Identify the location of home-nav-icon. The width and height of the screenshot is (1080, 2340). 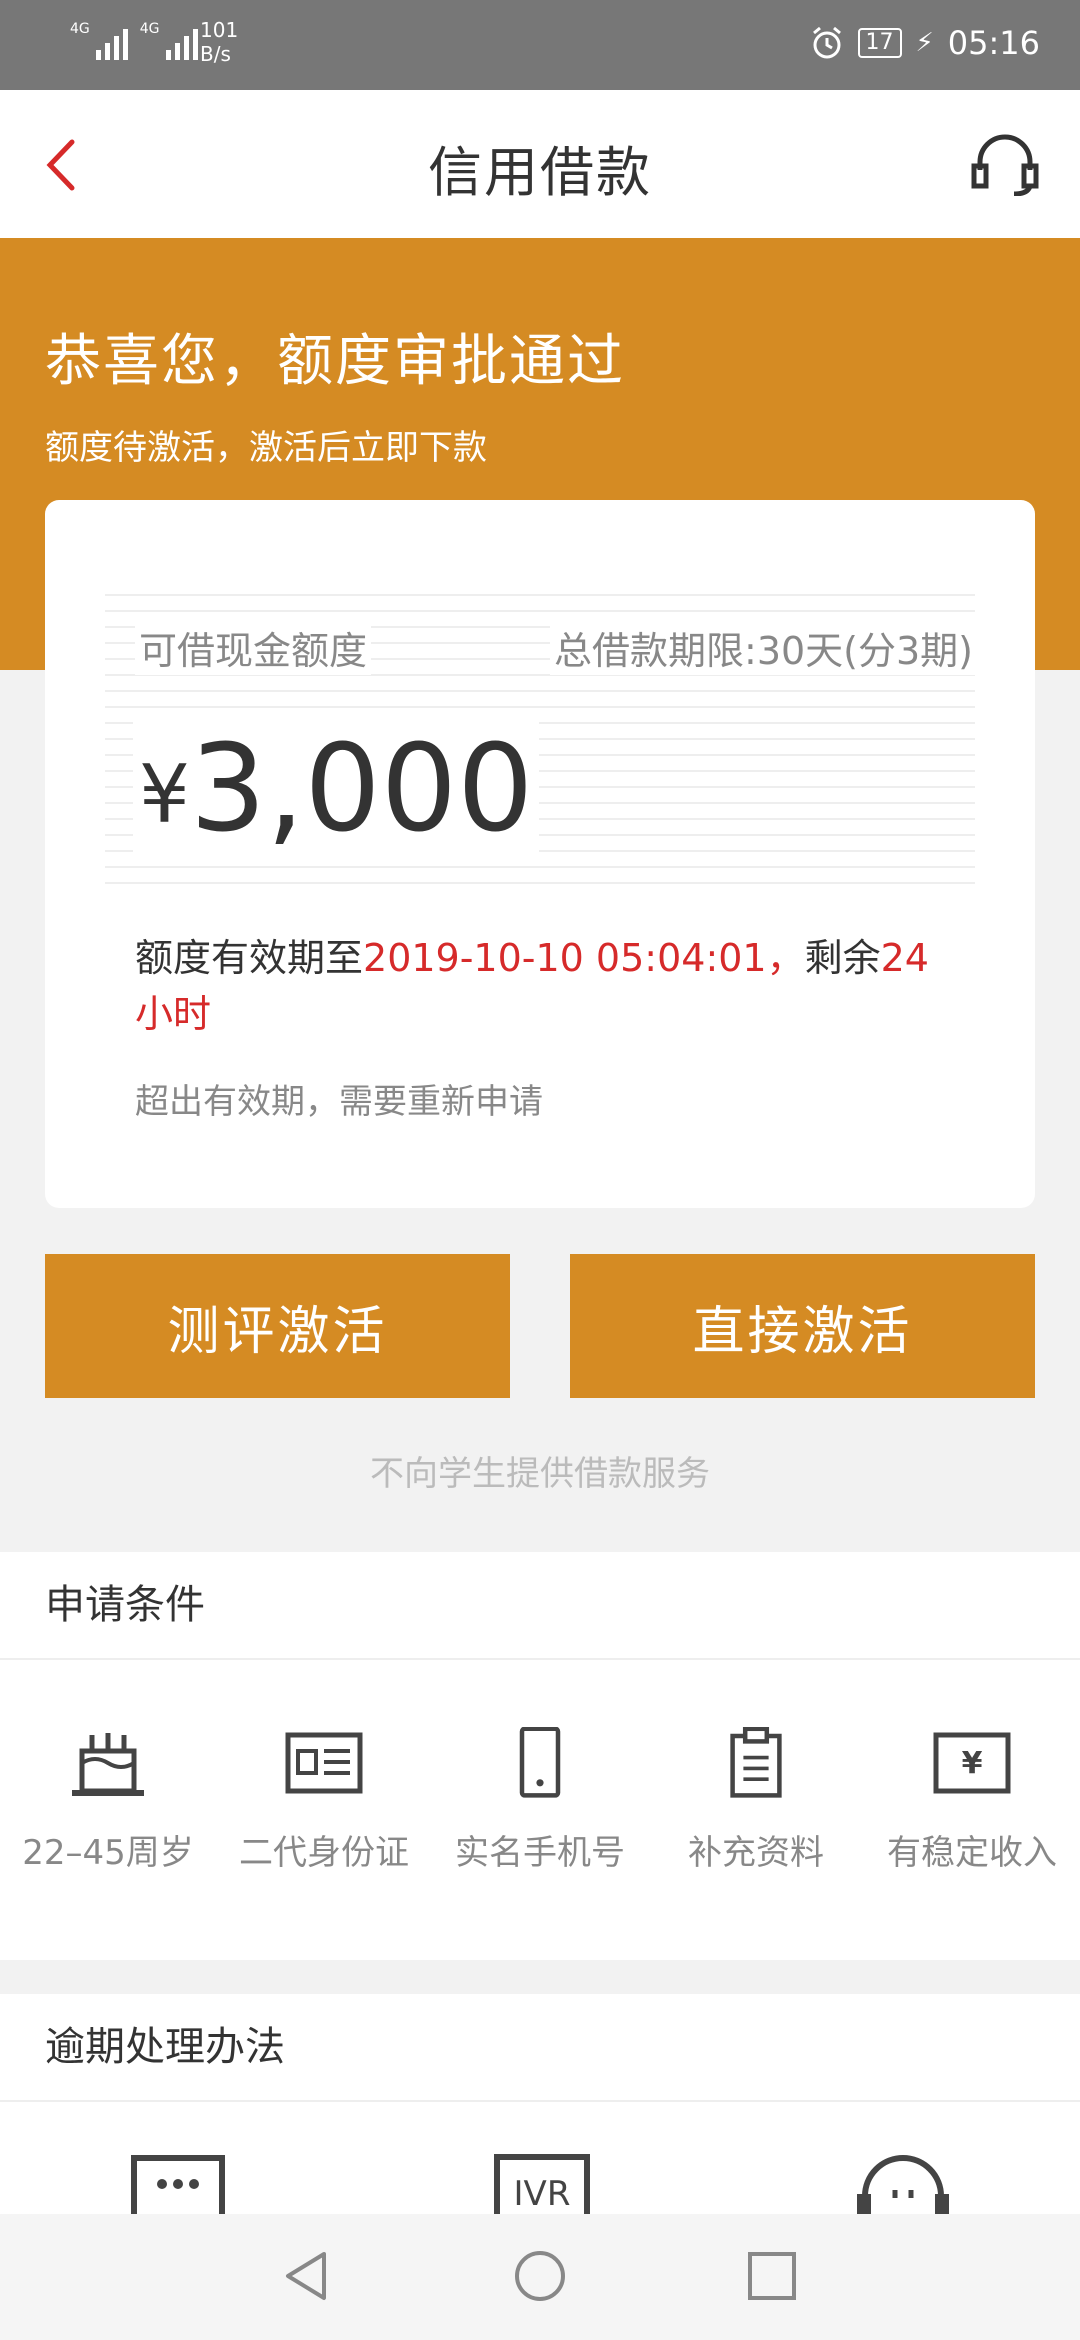
(540, 2276).